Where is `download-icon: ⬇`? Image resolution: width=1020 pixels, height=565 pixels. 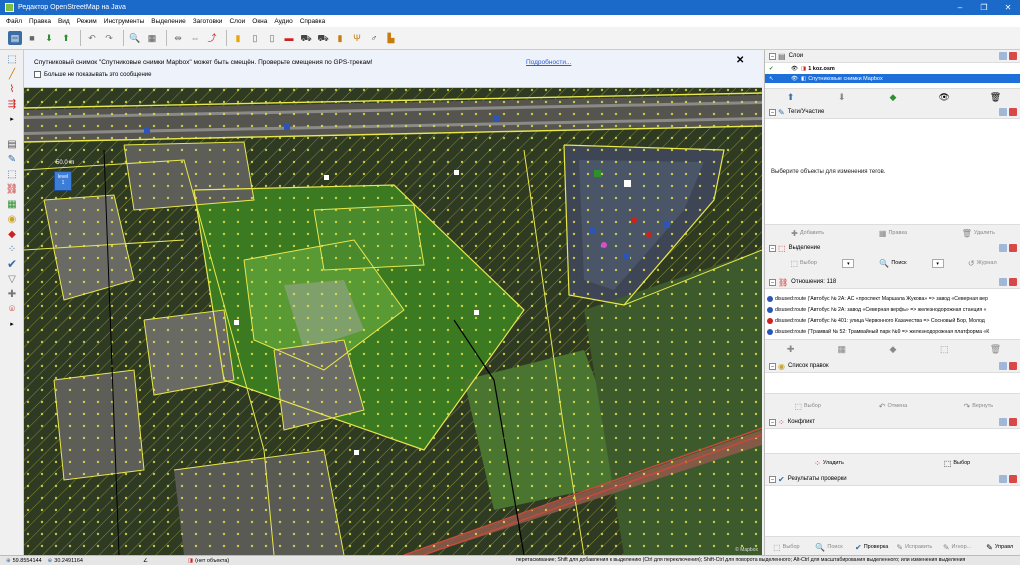 download-icon: ⬇ is located at coordinates (49, 38).